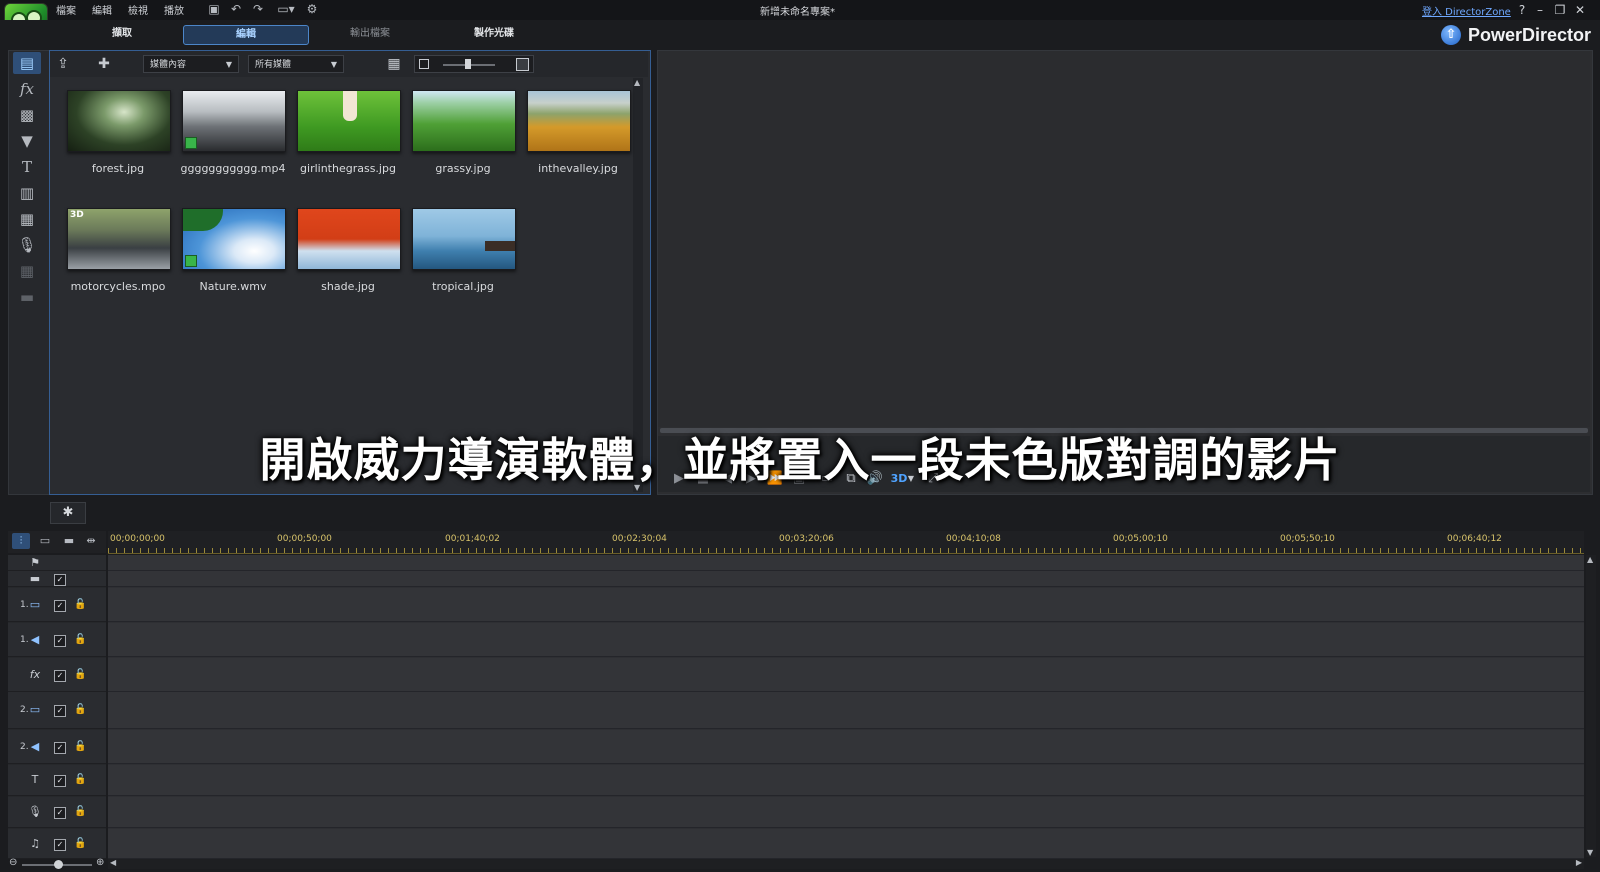 Image resolution: width=1600 pixels, height=872 pixels. Describe the element at coordinates (468, 64) in the screenshot. I see `slider-knob` at that location.